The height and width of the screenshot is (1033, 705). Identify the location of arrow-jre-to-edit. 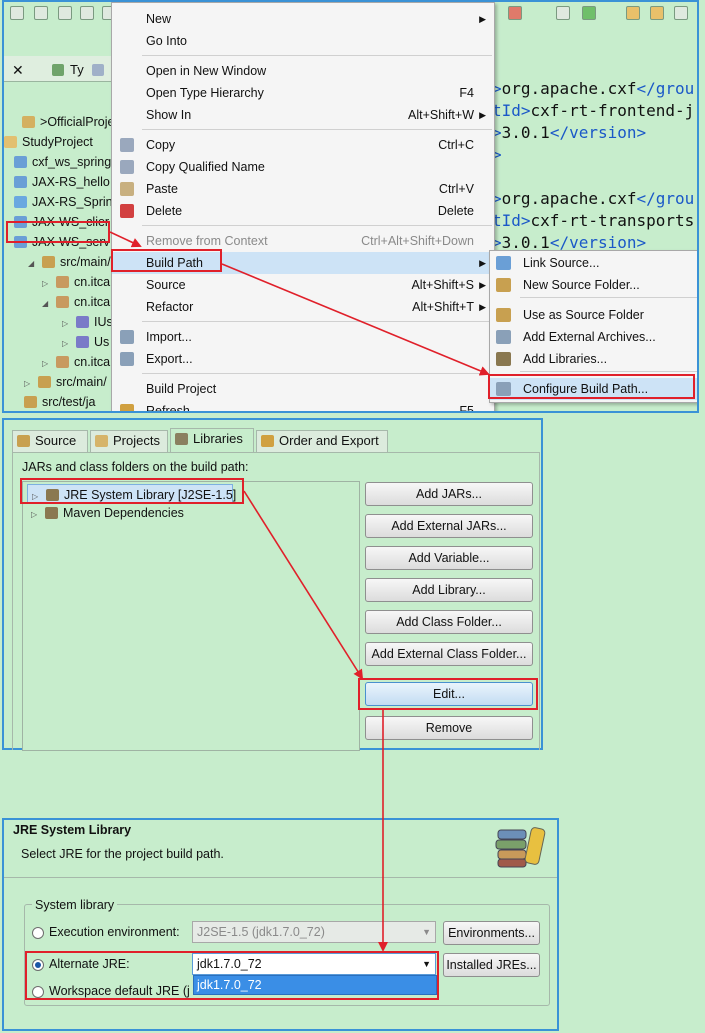
(303, 585).